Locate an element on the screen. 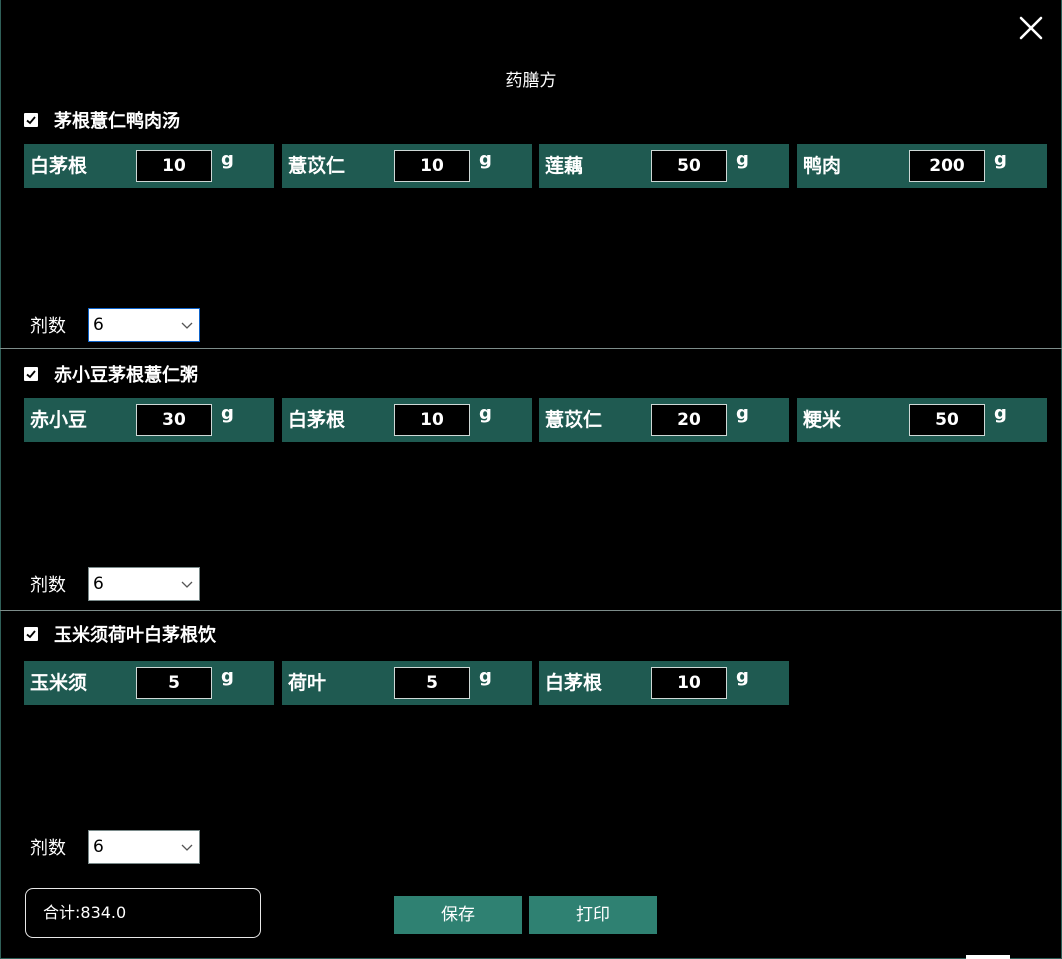 The height and width of the screenshot is (959, 1062). ingredient-name: 赤小豆 is located at coordinates (59, 420).